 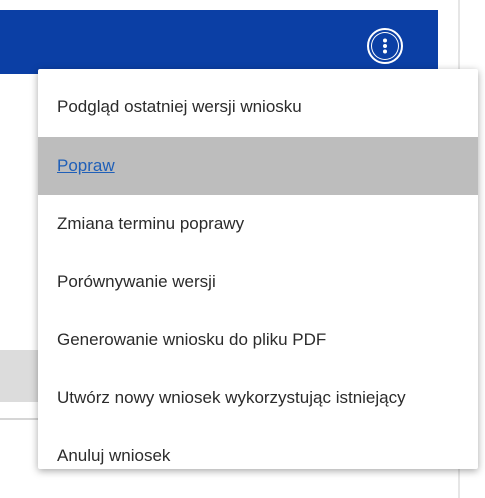 I want to click on menu-item-label: Anuluj wniosek, so click(x=114, y=455).